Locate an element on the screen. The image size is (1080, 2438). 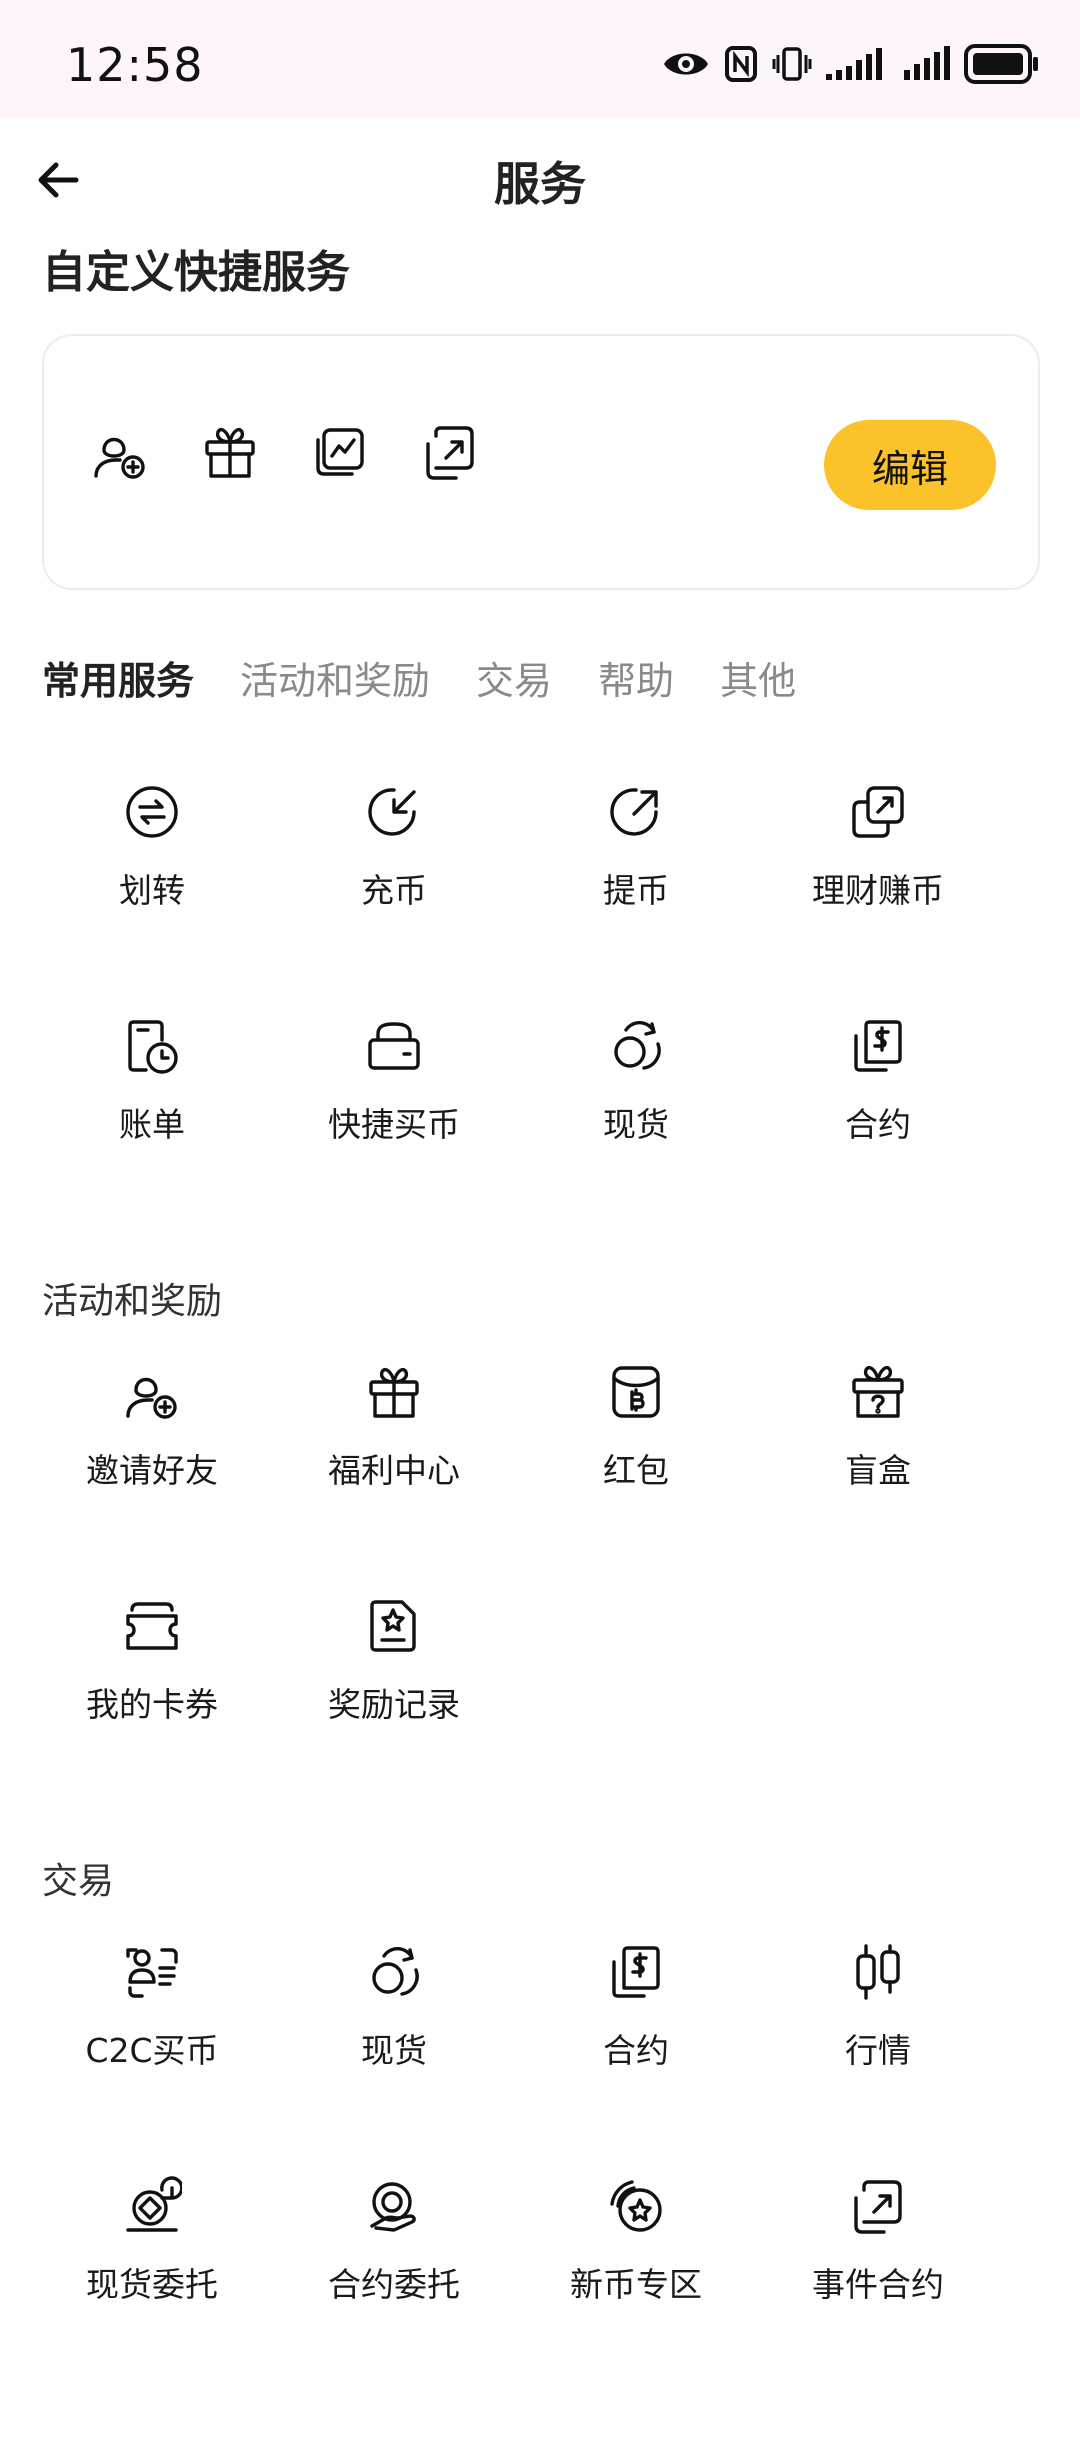
red-packet-icon is located at coordinates (636, 1392).